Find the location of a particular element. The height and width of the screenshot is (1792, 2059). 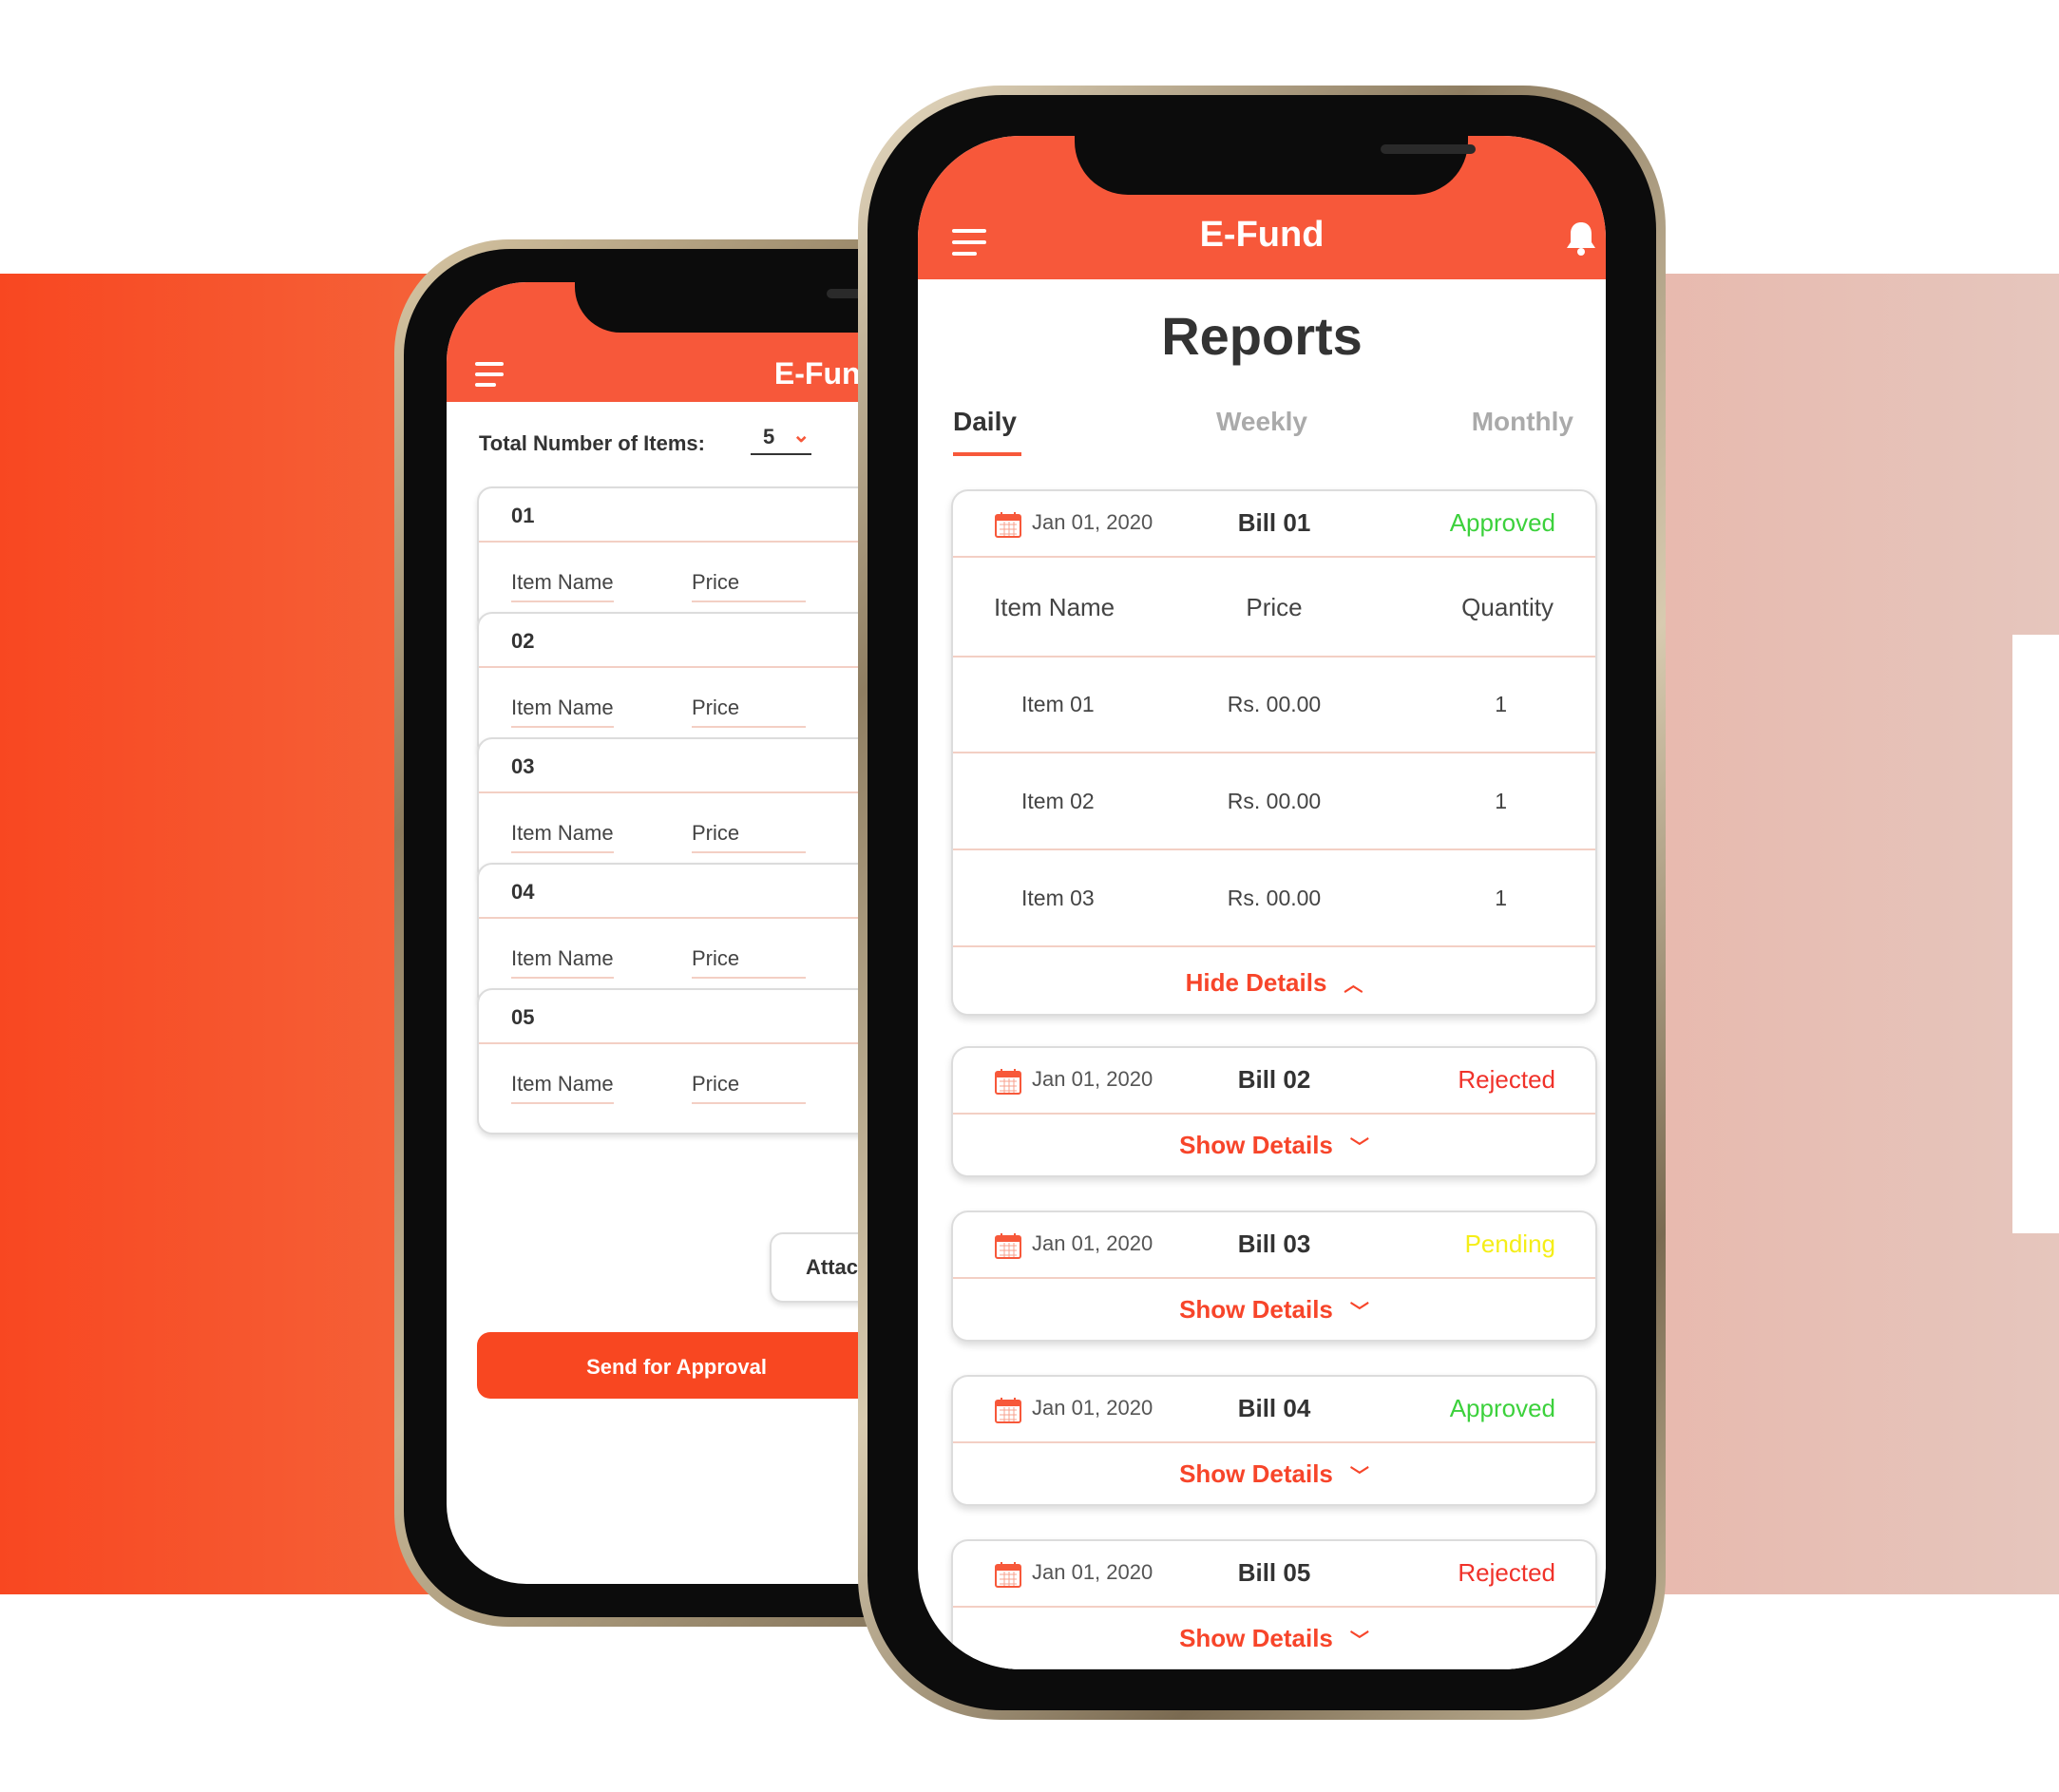

attach-button-label: Attac is located at coordinates (833, 1267).